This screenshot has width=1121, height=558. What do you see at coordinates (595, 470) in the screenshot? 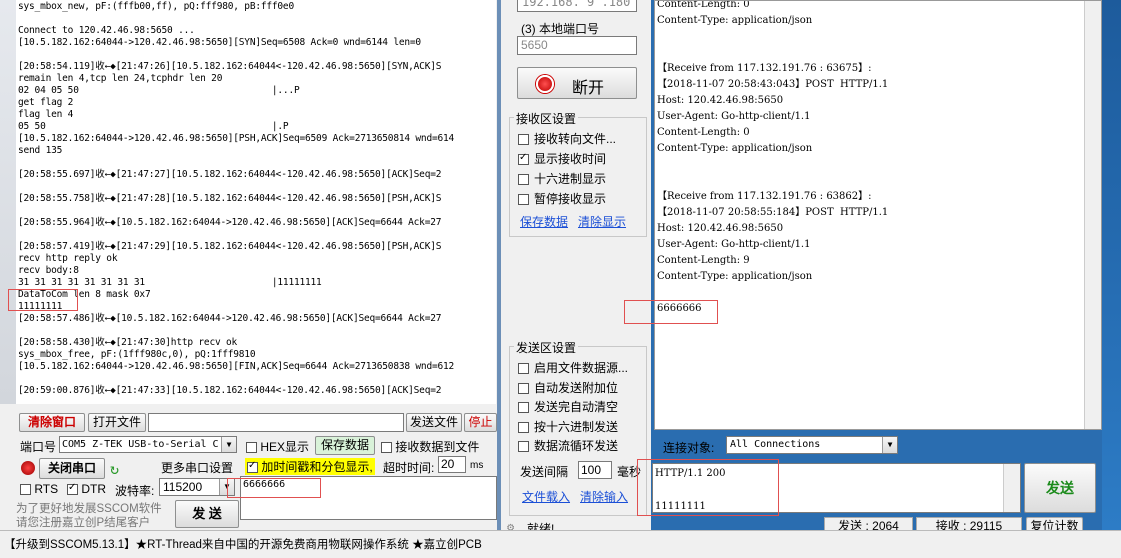
I see `interval-input: 100` at bounding box center [595, 470].